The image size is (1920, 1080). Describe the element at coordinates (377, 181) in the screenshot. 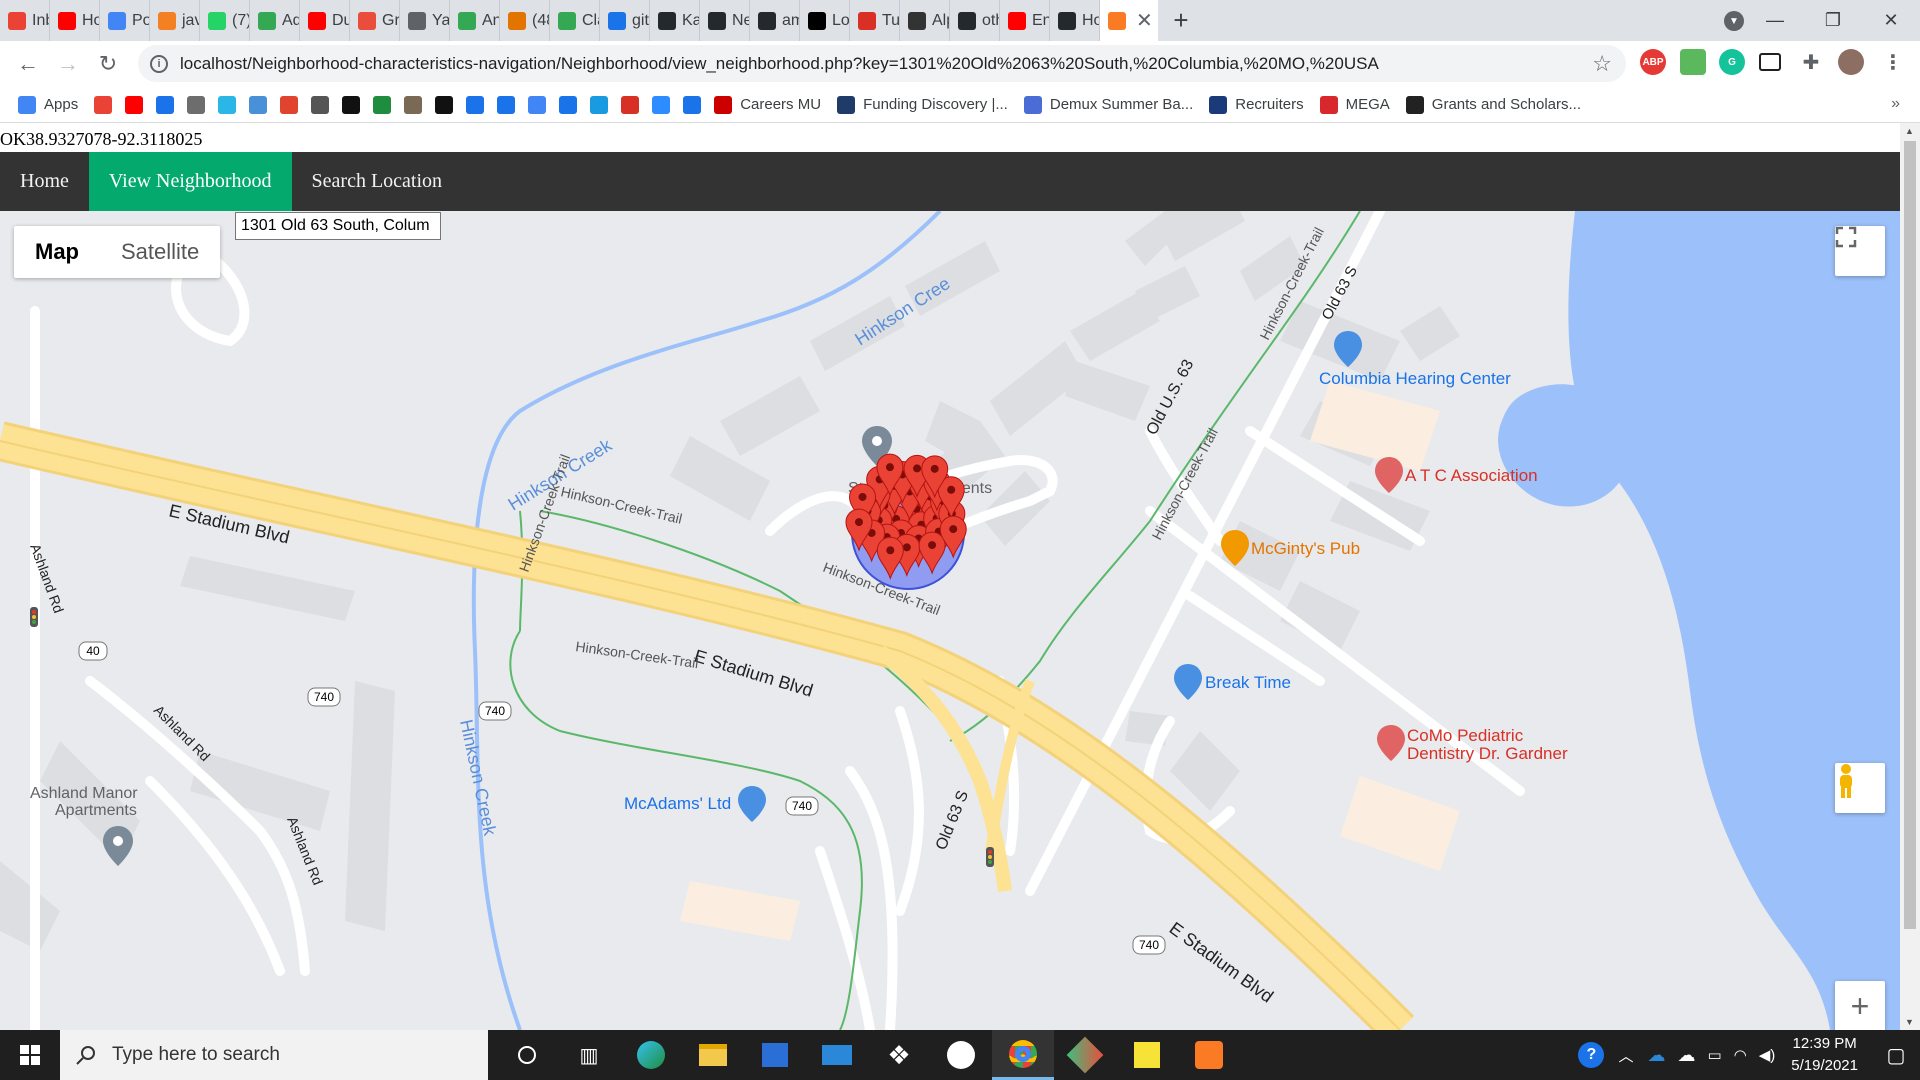

I see `nav-search-location: Search Location` at that location.